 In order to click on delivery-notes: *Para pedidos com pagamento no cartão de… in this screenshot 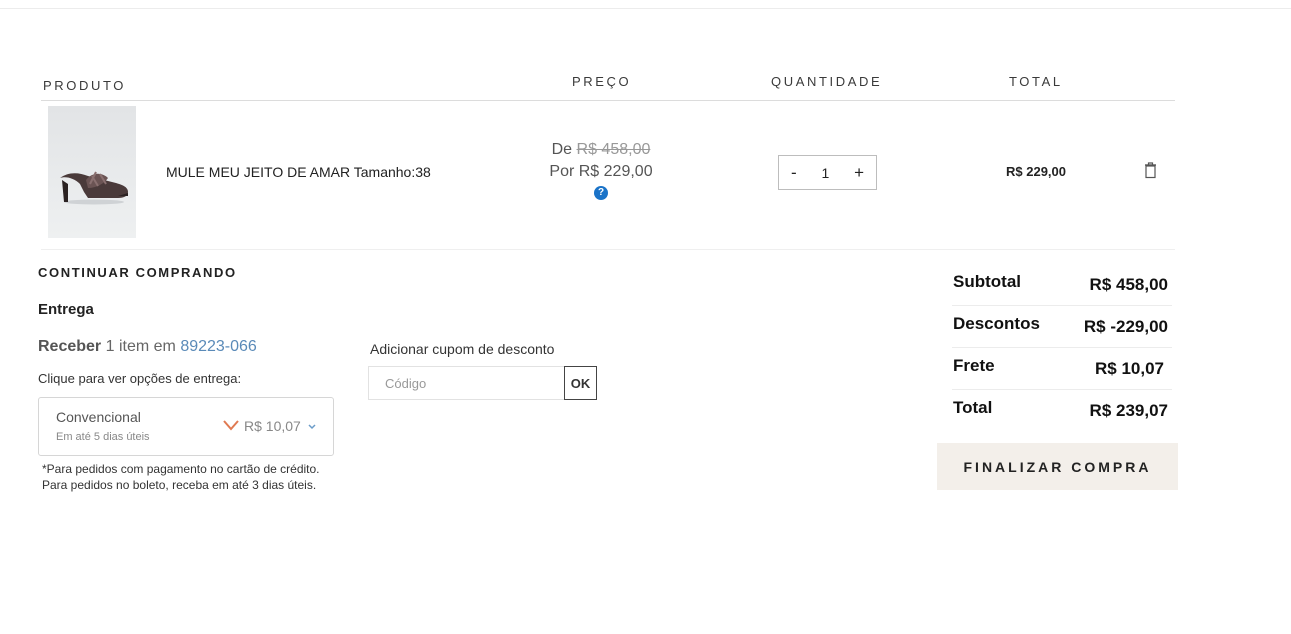, I will do `click(182, 477)`.